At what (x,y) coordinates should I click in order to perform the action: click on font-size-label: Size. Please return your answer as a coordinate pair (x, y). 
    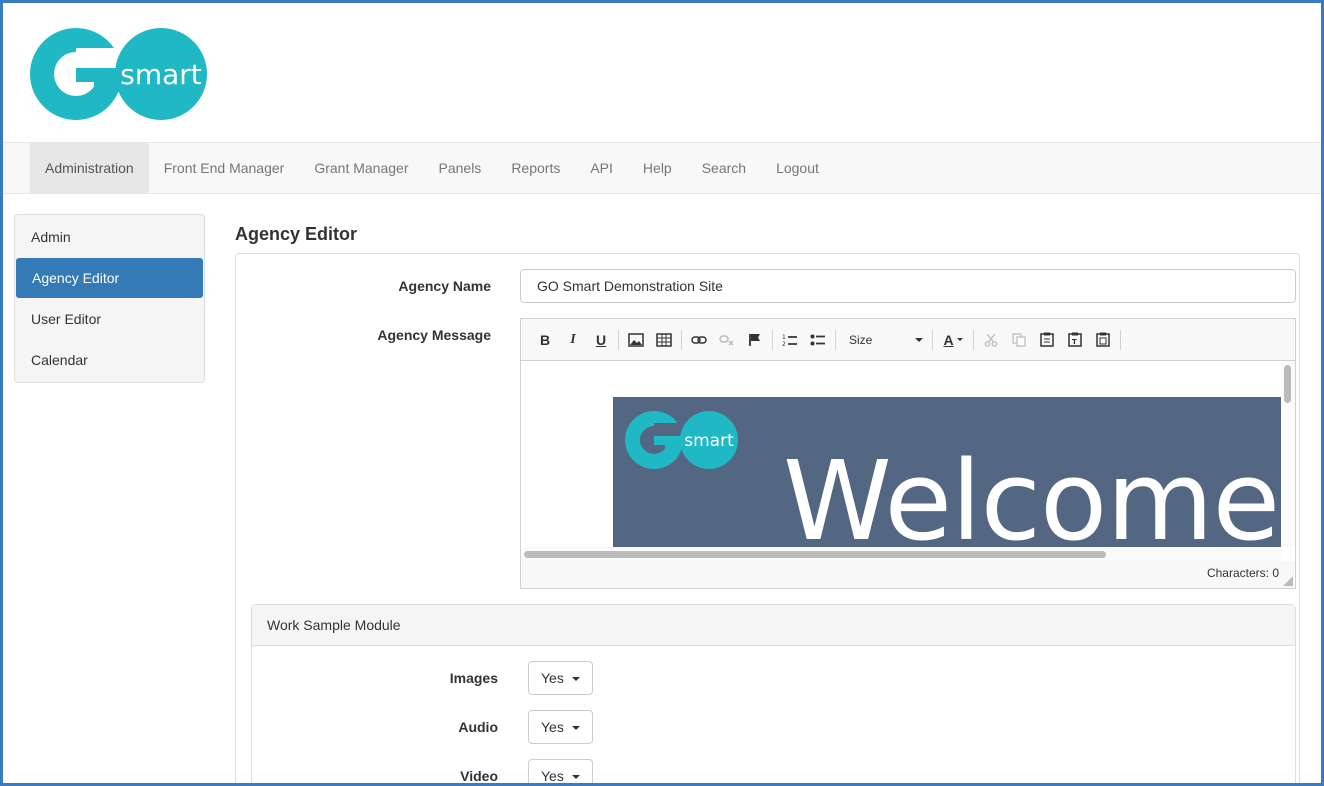
    Looking at the image, I should click on (861, 339).